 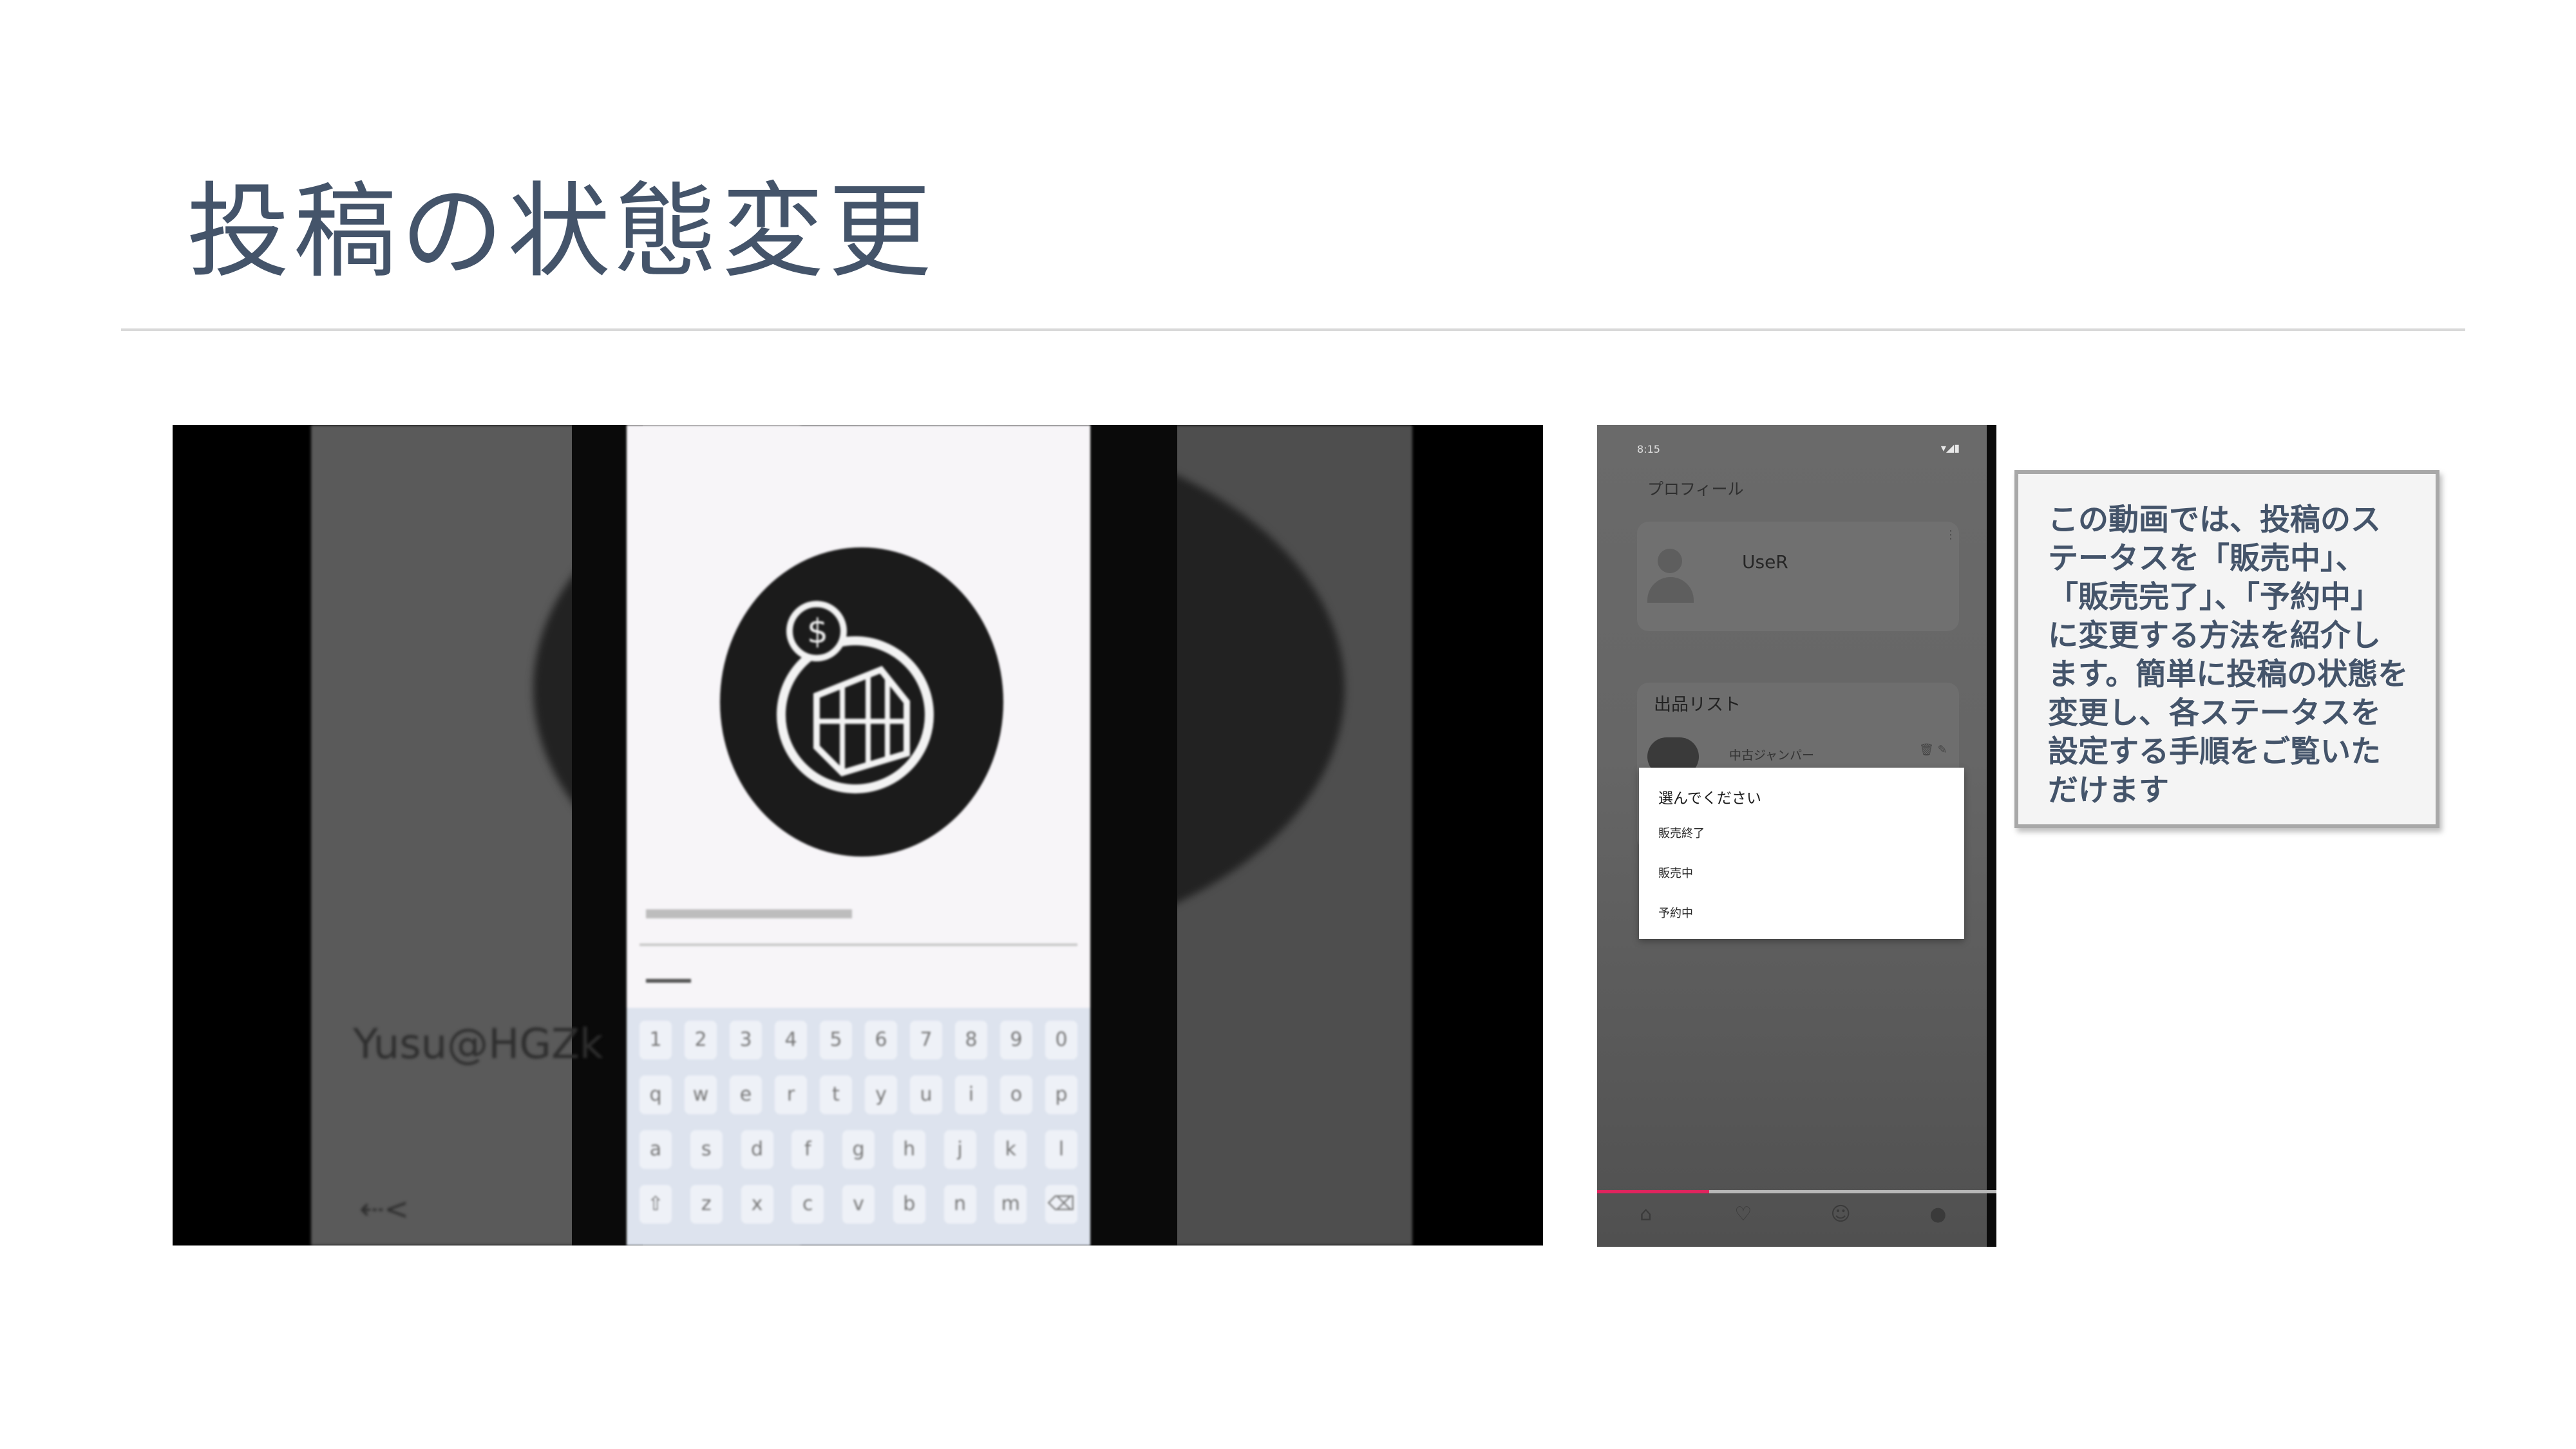 I want to click on status-select-dialog: 選んでください 販売終了 販売中 予約中, so click(x=1801, y=853).